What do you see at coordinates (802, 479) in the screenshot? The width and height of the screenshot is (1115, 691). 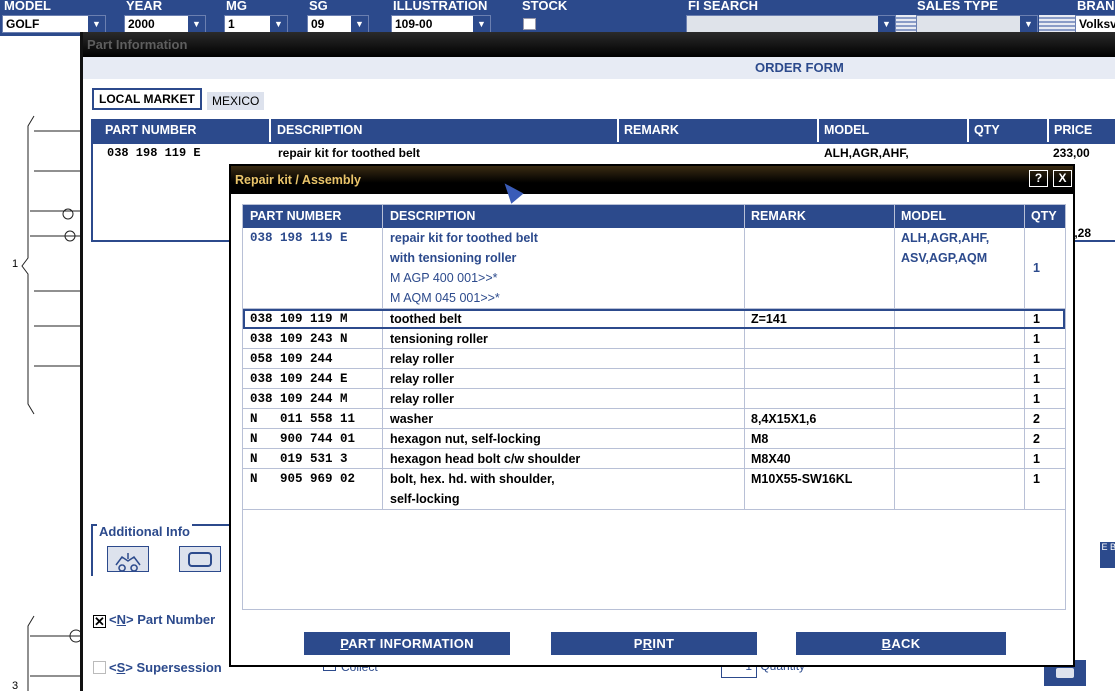 I see `remark: M10X55-SW16KL` at bounding box center [802, 479].